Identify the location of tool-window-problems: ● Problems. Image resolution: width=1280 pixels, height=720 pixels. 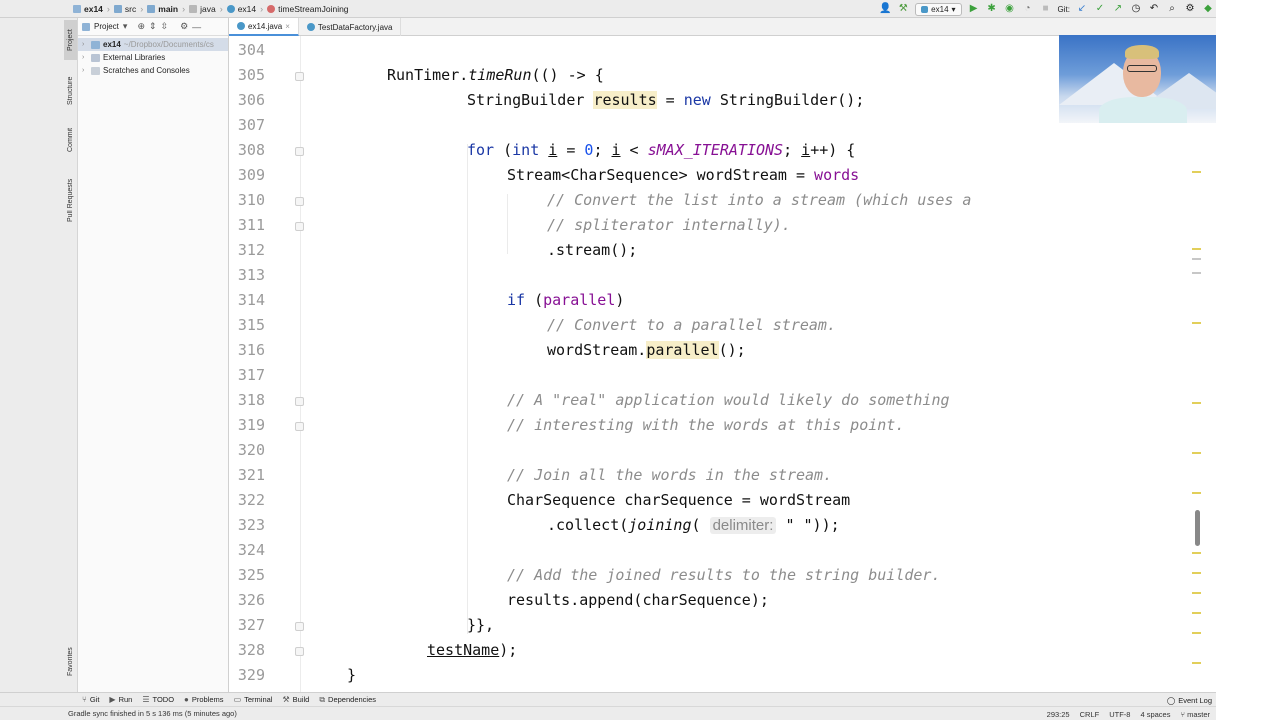
(204, 699).